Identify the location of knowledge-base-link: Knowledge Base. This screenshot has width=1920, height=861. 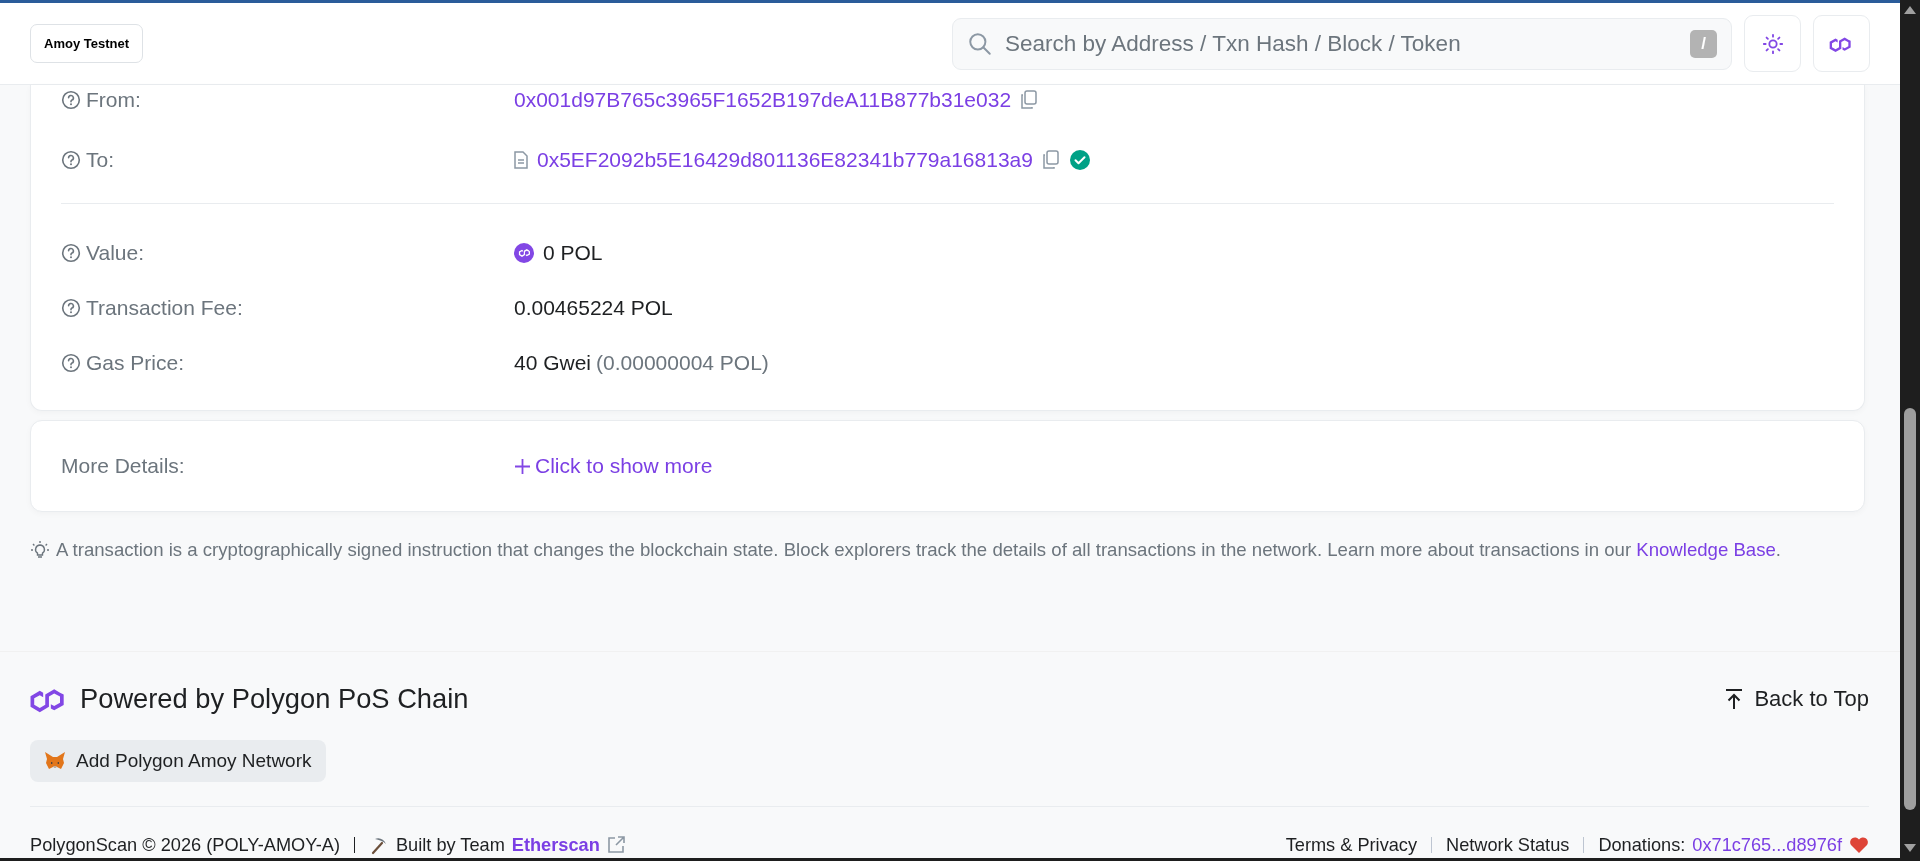
(1706, 549).